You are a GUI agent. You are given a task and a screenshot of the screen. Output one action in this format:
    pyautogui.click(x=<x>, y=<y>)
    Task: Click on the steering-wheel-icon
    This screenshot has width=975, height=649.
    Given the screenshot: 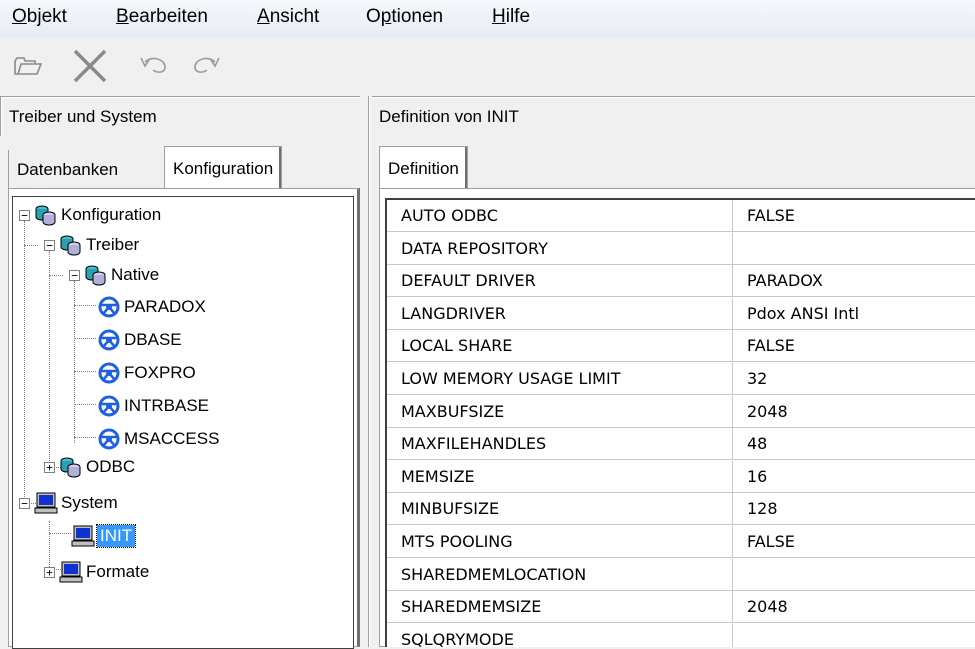 What is the action you would take?
    pyautogui.click(x=109, y=406)
    